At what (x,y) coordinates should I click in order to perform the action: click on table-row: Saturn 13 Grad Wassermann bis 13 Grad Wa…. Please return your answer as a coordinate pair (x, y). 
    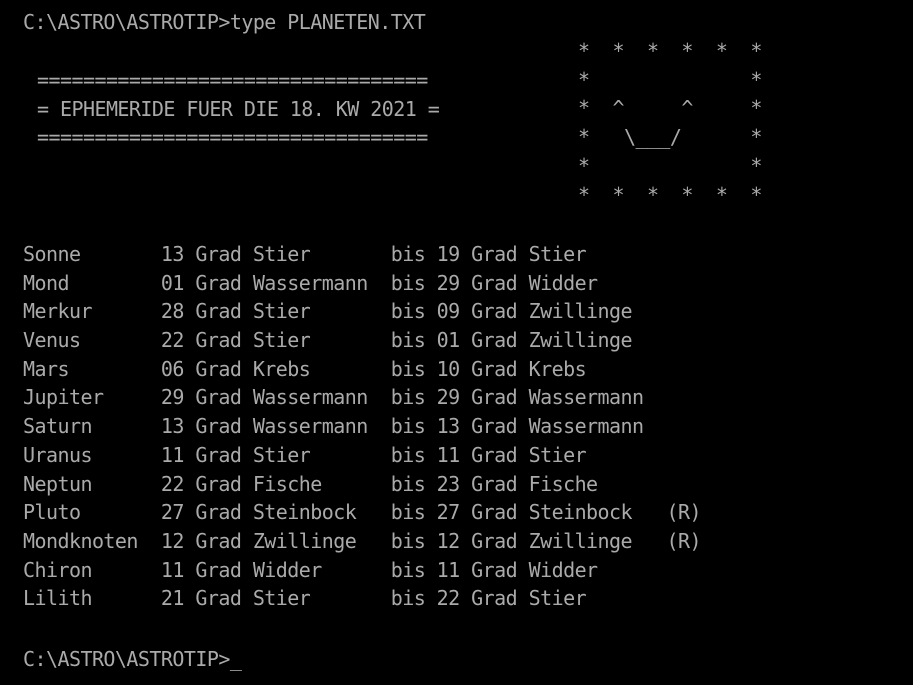
    Looking at the image, I should click on (333, 426).